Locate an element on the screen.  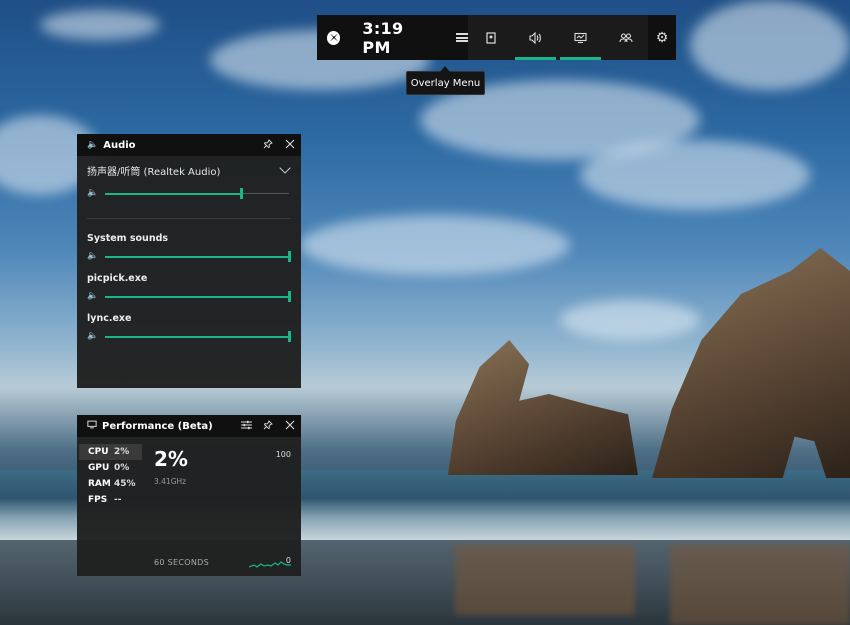
game-bar-home: 3:19 PM is located at coordinates (392, 37).